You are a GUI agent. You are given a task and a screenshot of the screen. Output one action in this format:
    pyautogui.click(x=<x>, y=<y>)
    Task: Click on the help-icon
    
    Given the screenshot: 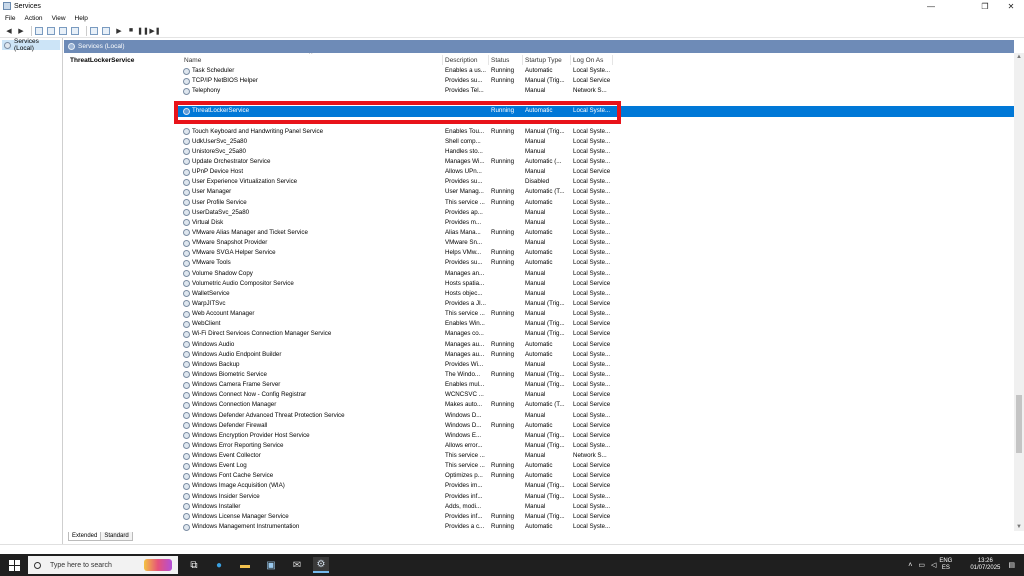 What is the action you would take?
    pyautogui.click(x=94, y=30)
    